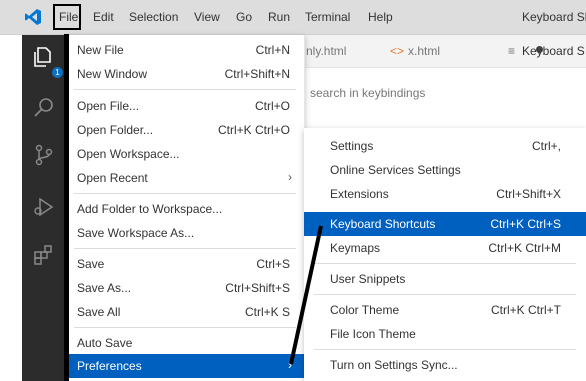  What do you see at coordinates (359, 194) in the screenshot?
I see `menu-item-label: Extensions` at bounding box center [359, 194].